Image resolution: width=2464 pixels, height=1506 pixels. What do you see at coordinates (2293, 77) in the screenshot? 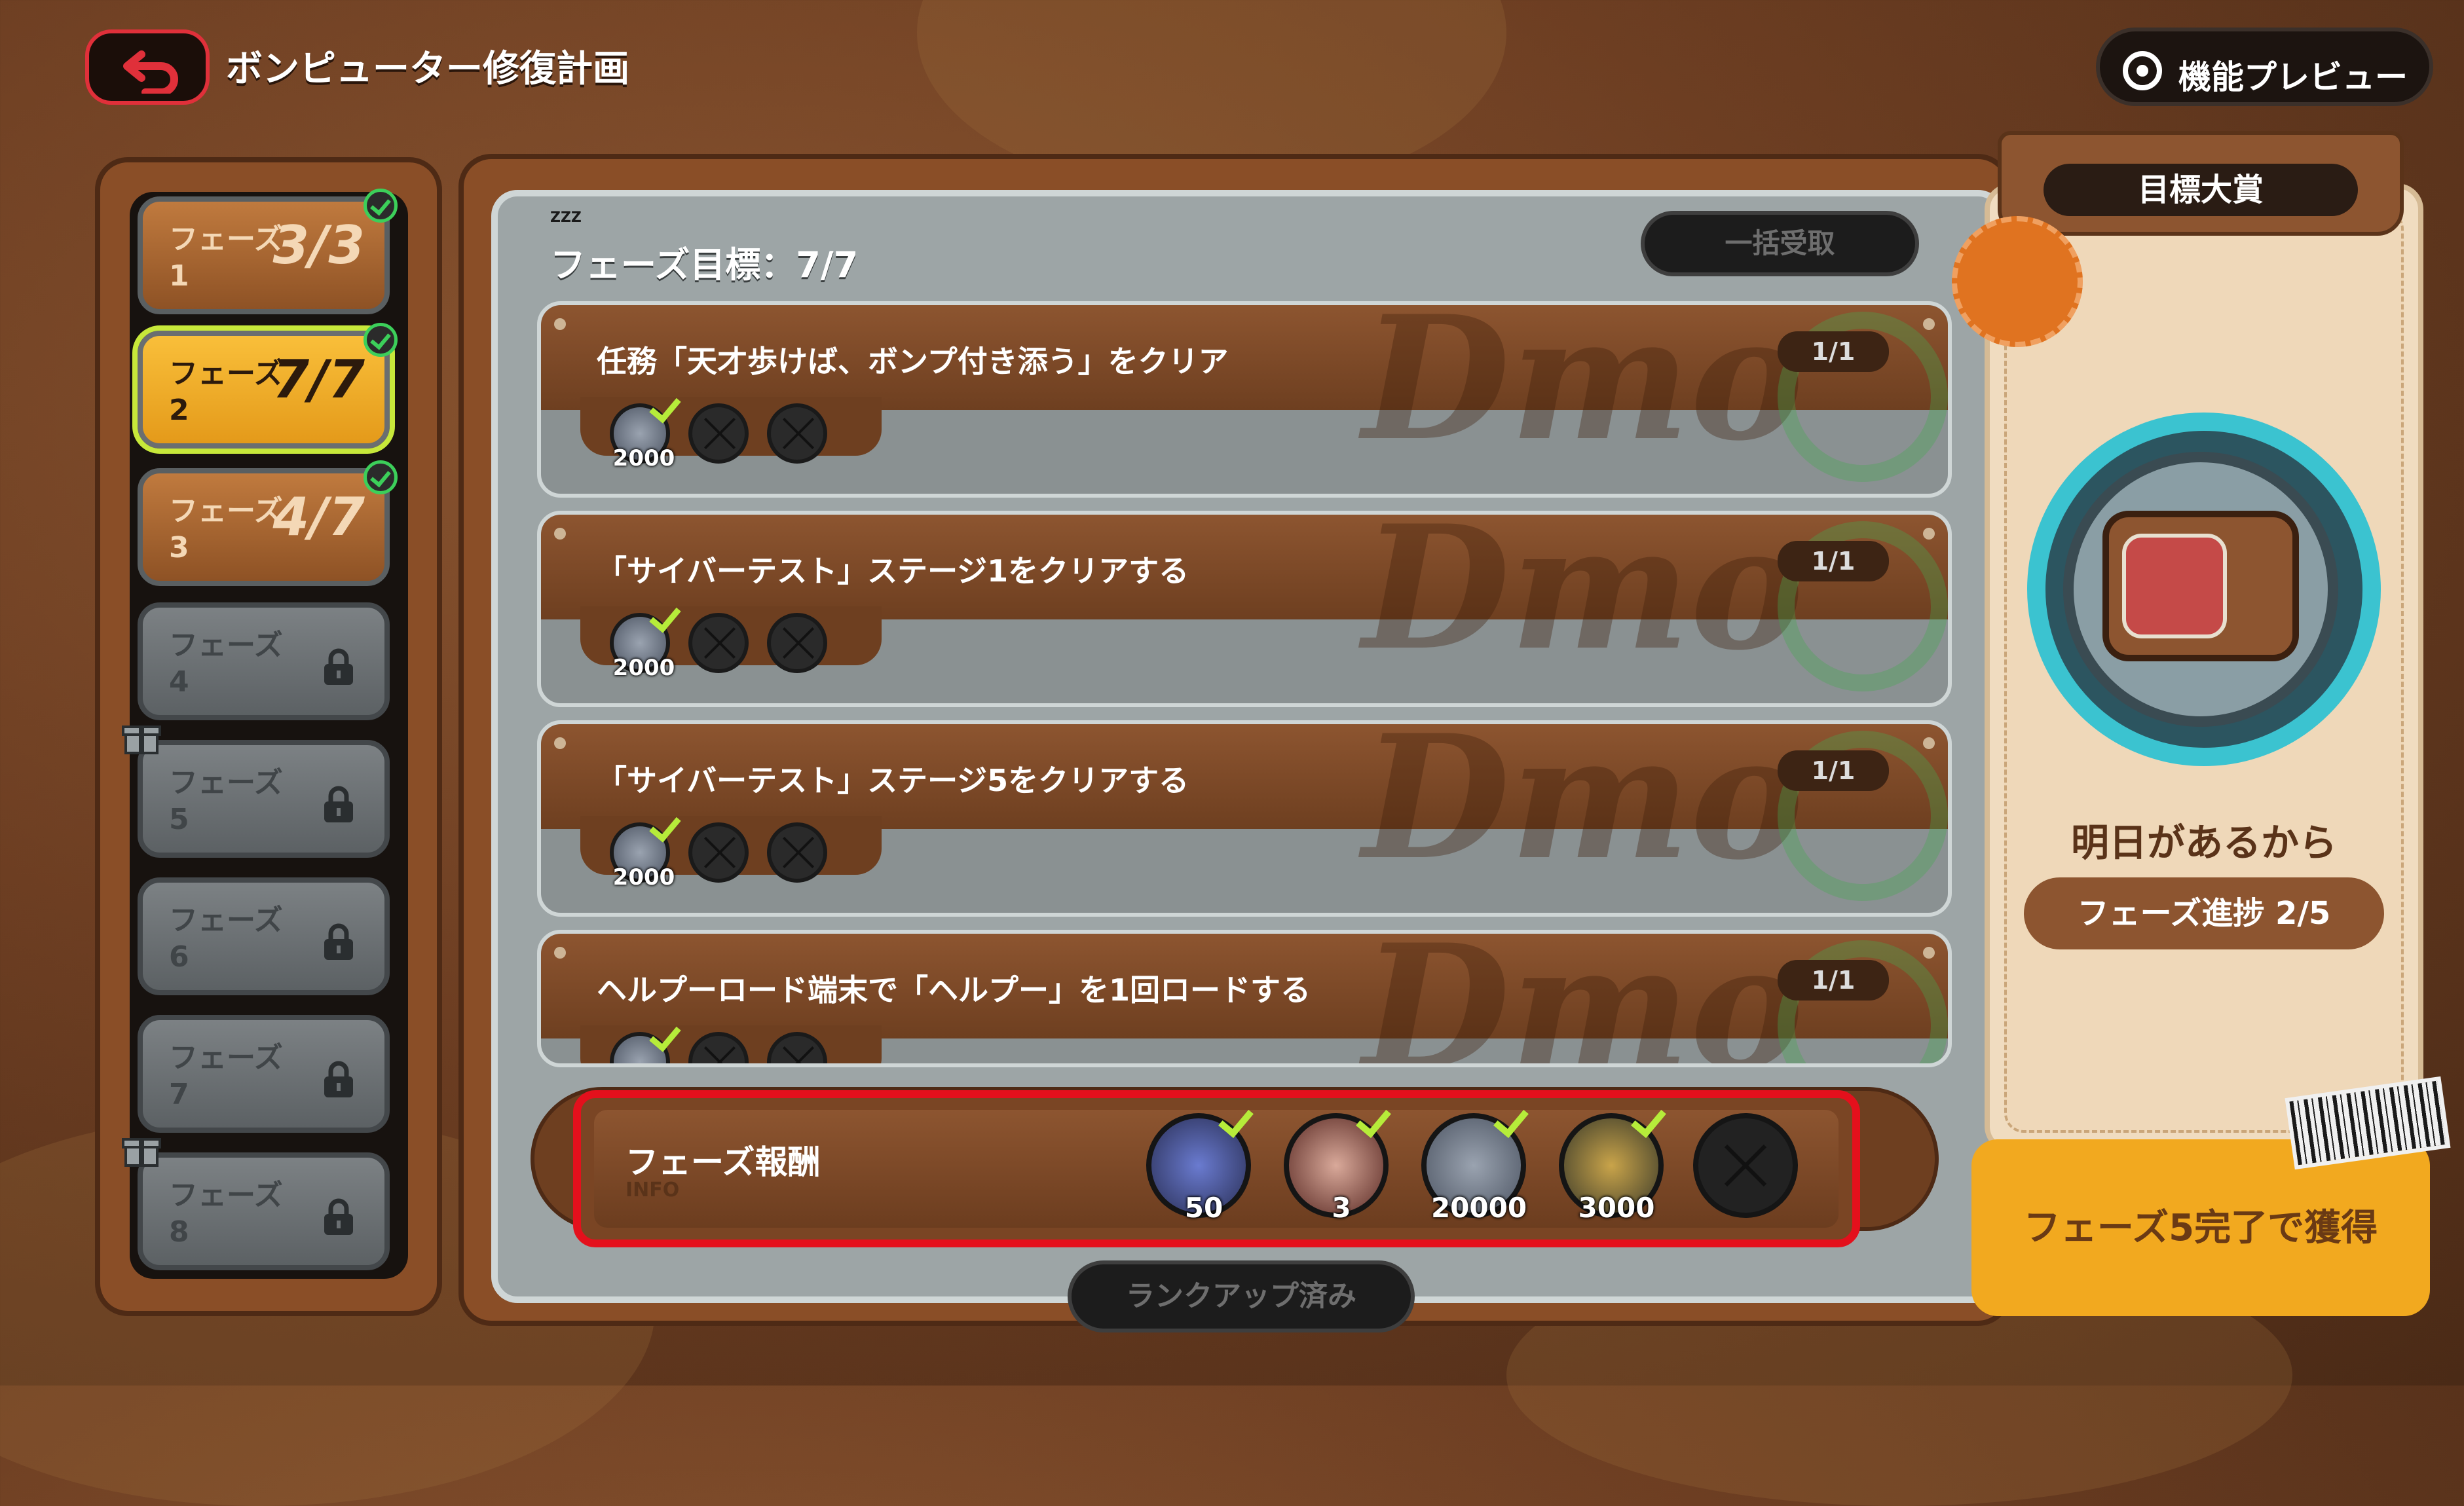
I see `feature-preview-label: 機能プレビュー` at bounding box center [2293, 77].